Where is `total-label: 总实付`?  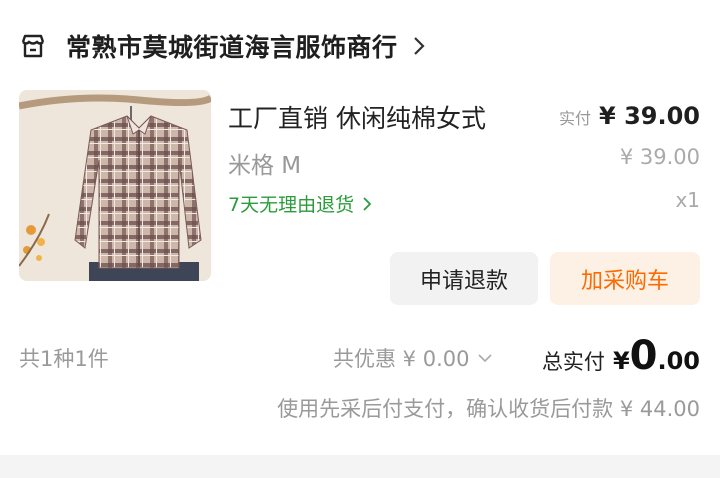 total-label: 总实付 is located at coordinates (573, 362).